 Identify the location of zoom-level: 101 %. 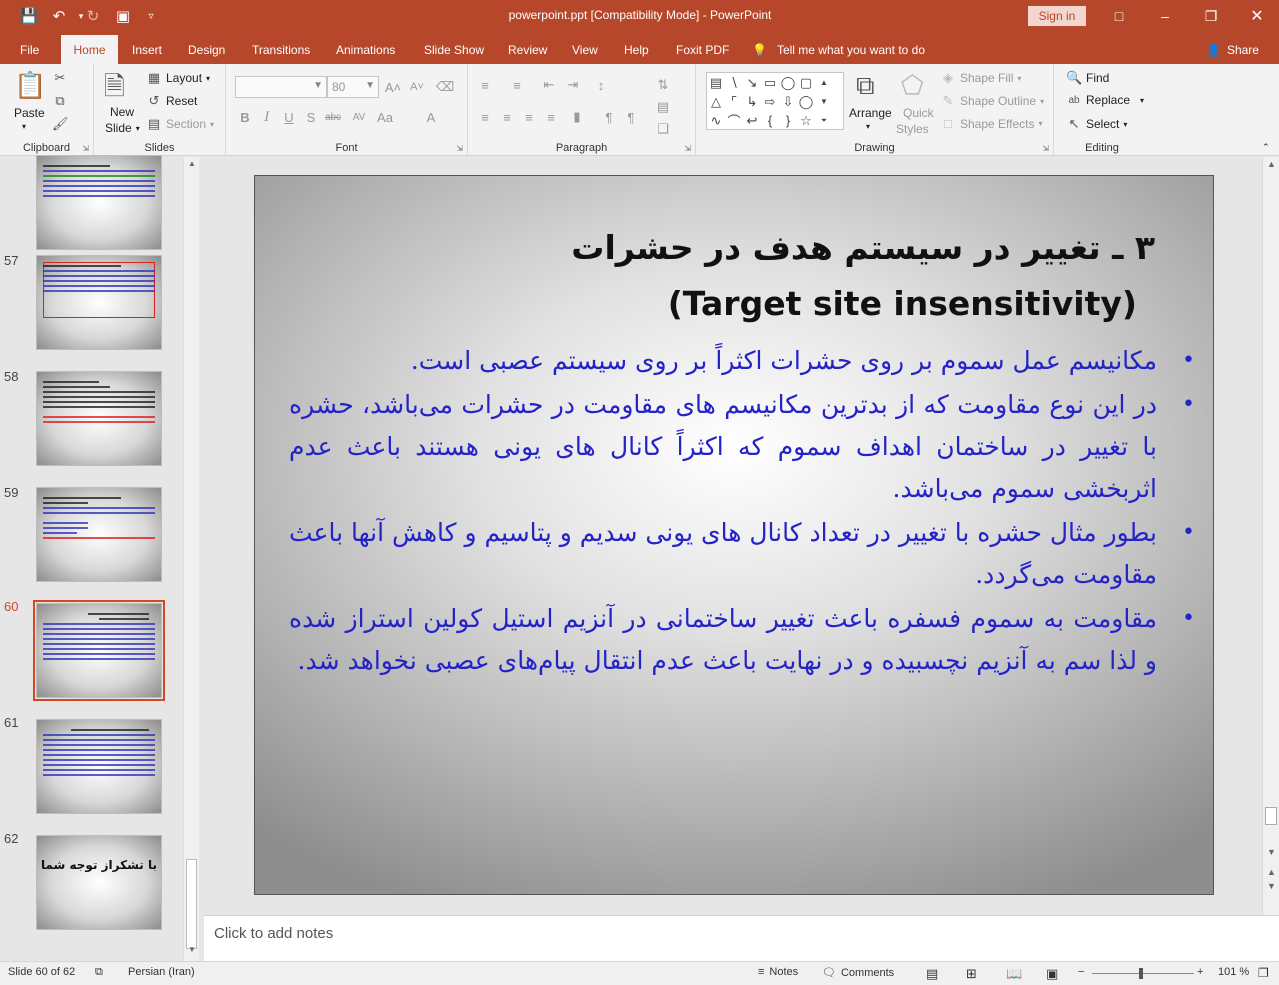
(1233, 972).